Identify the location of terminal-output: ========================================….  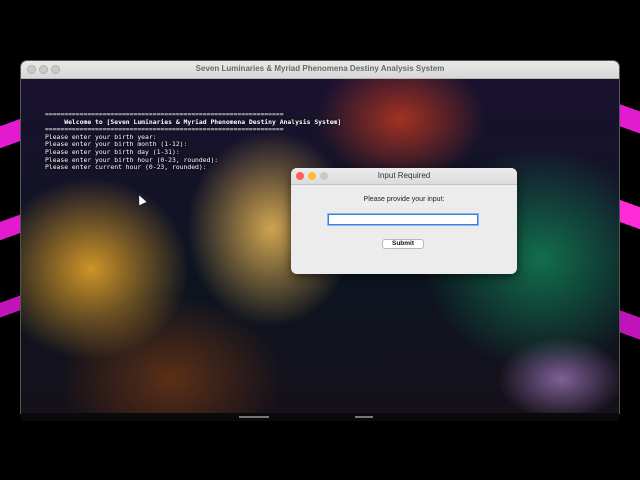
(193, 141).